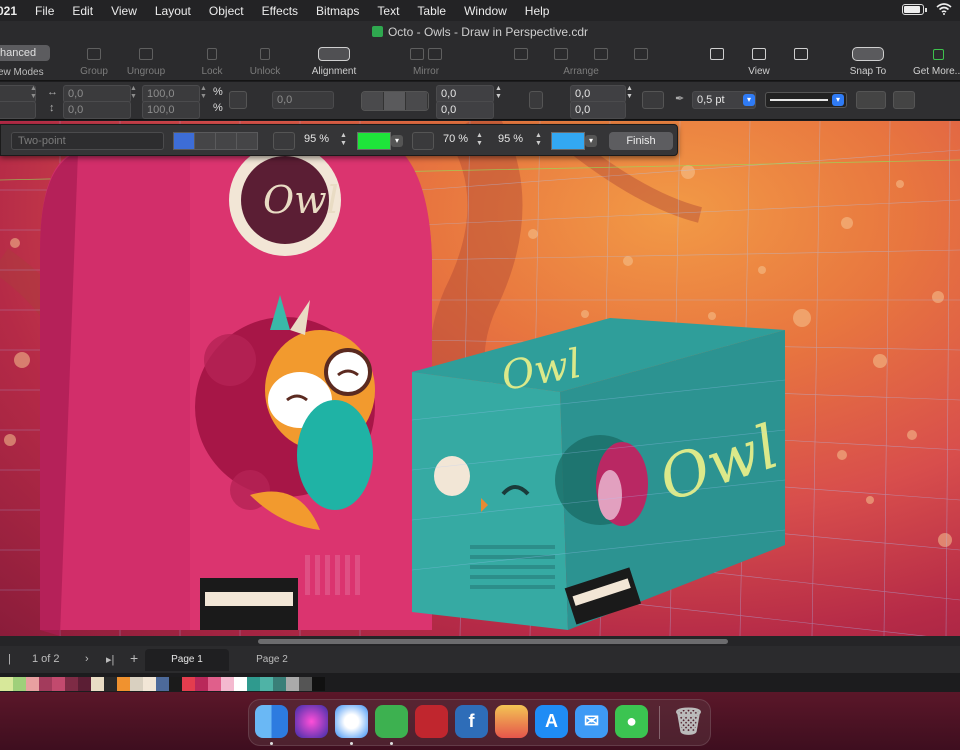 Image resolution: width=960 pixels, height=750 pixels. I want to click on app-store-icon: A, so click(551, 721).